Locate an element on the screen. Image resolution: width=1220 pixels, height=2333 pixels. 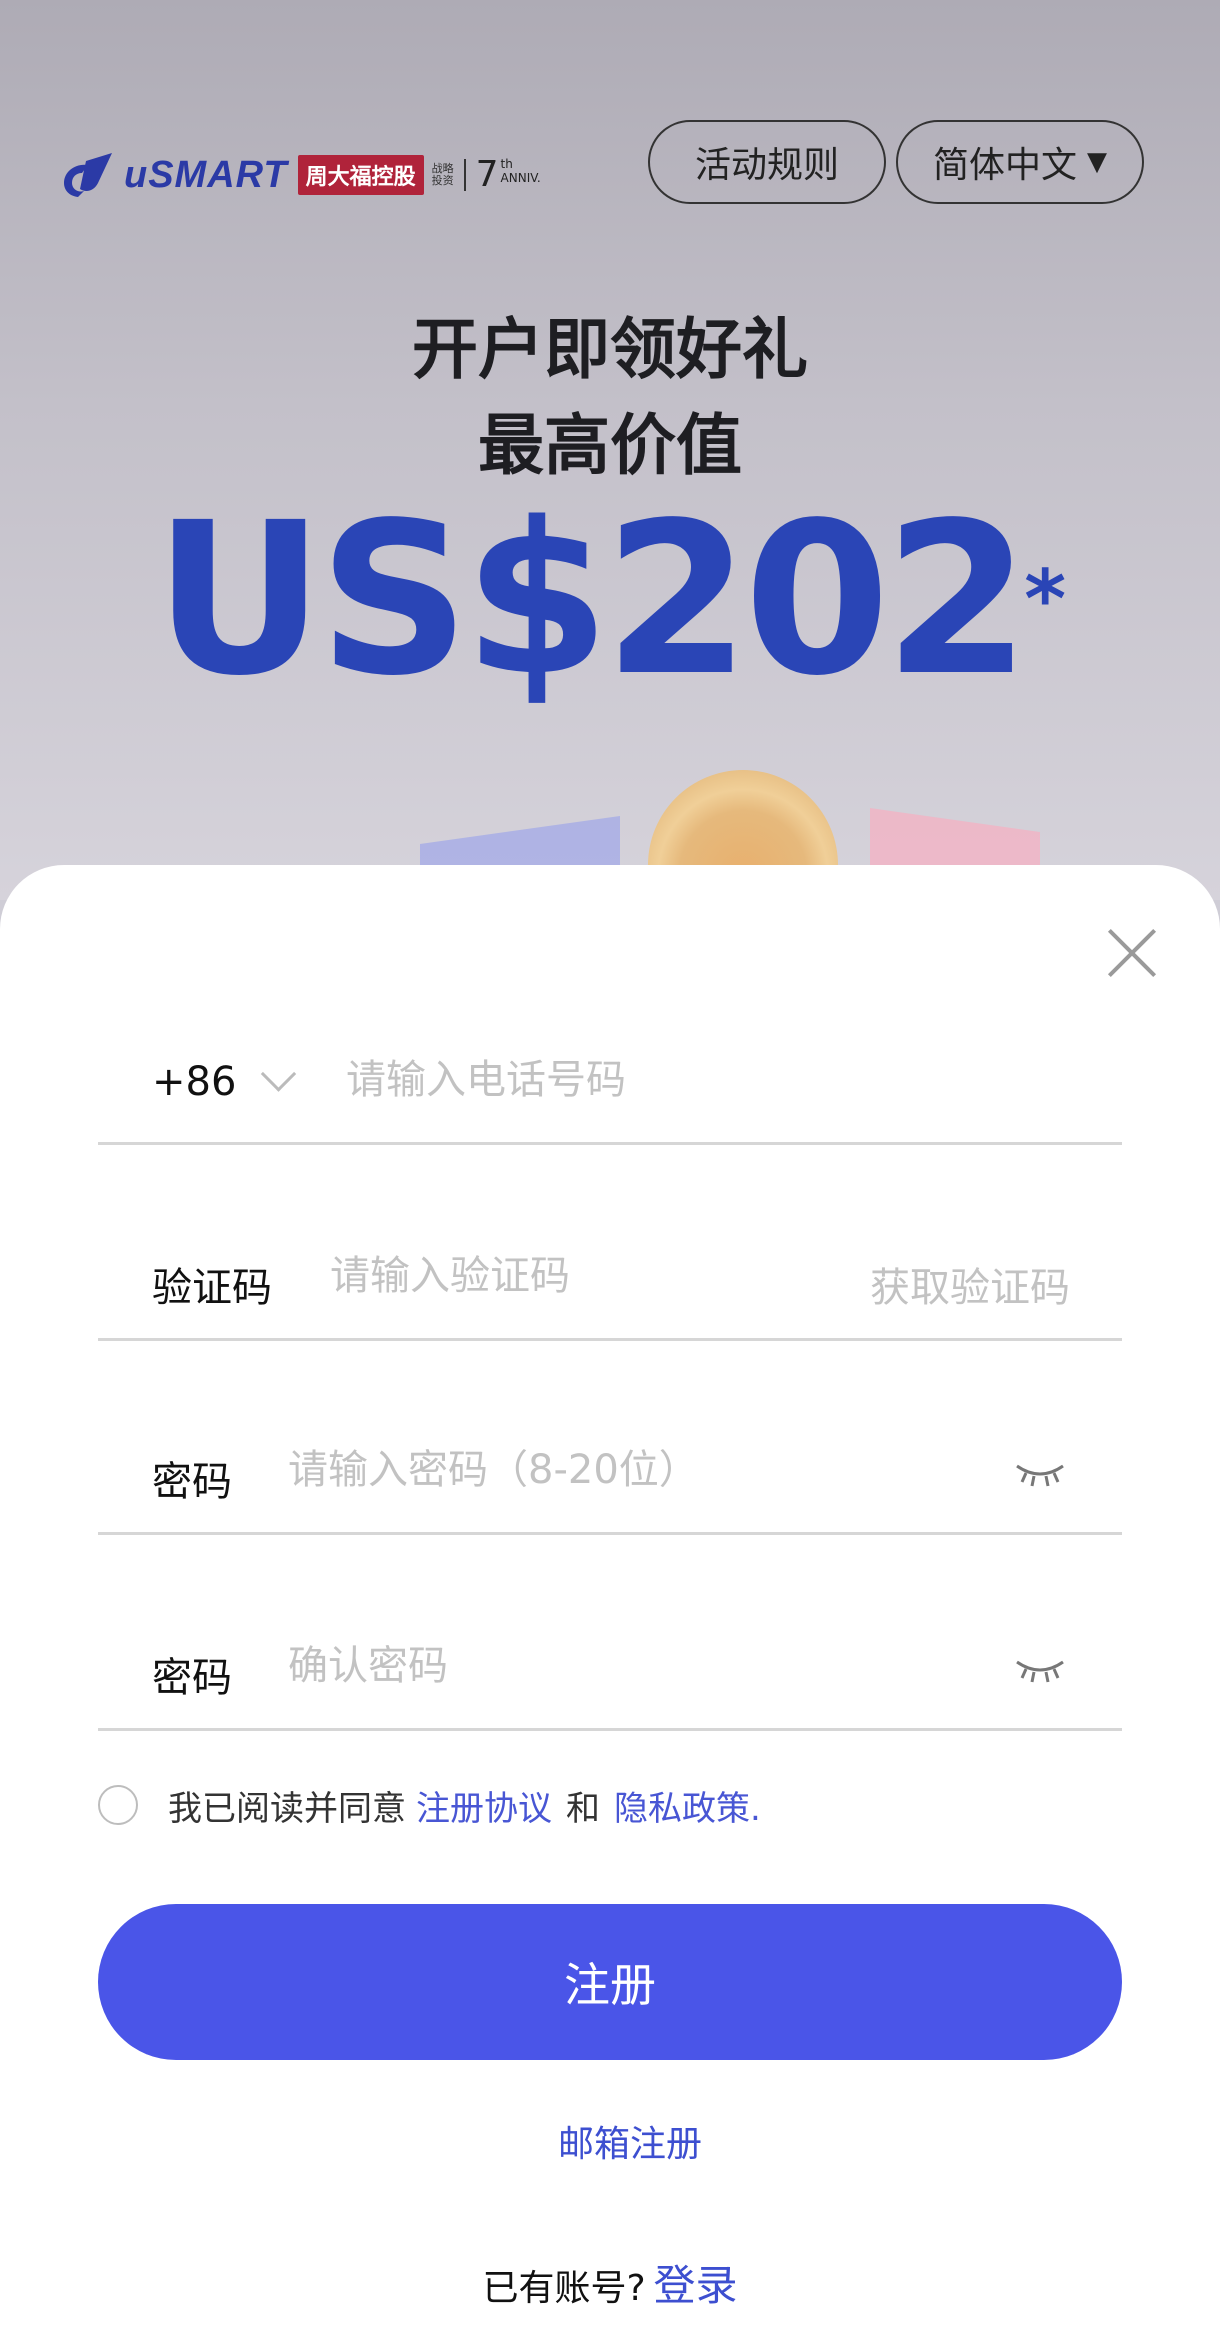
login-link: 登录 is located at coordinates (696, 2285).